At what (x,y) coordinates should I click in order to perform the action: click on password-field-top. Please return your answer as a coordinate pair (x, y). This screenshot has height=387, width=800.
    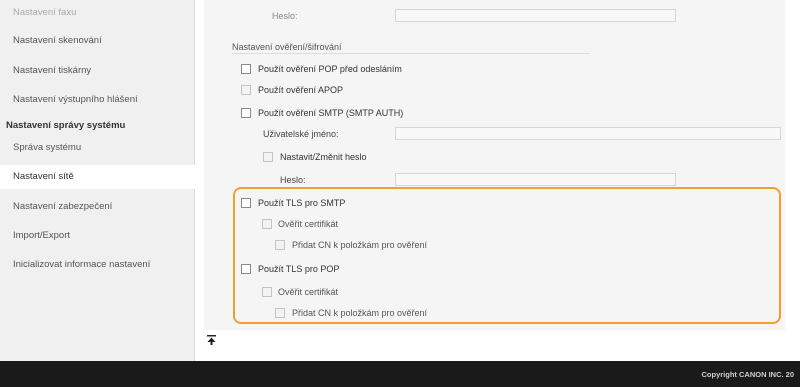
    Looking at the image, I should click on (535, 15).